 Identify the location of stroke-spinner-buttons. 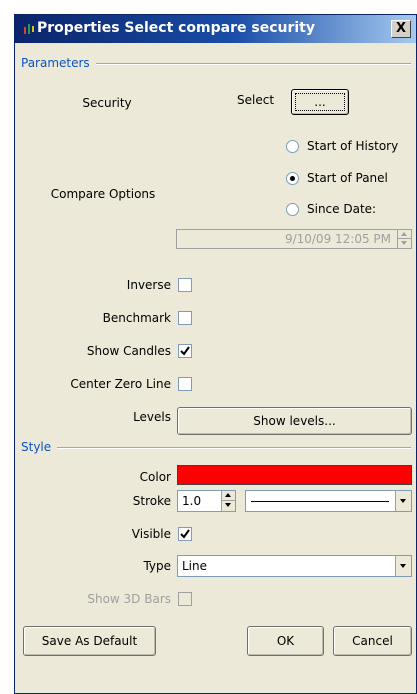
(228, 501).